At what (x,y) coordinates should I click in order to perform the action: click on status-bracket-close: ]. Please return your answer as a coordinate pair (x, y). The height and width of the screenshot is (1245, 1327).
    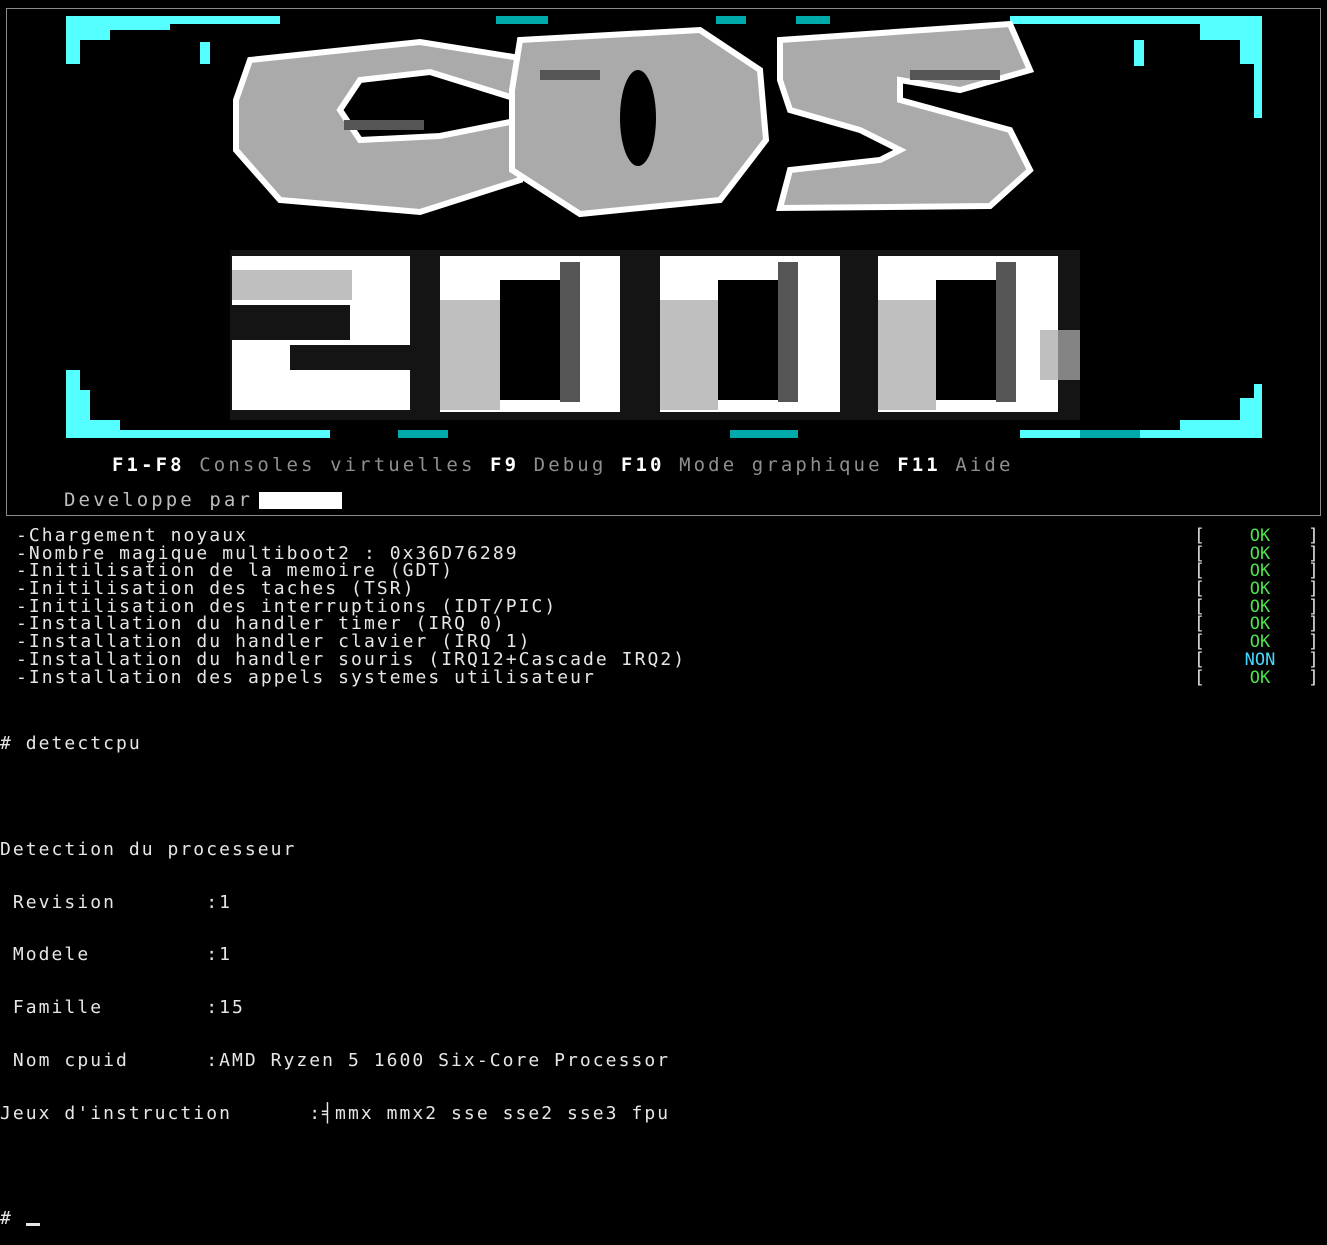
    Looking at the image, I should click on (1313, 677).